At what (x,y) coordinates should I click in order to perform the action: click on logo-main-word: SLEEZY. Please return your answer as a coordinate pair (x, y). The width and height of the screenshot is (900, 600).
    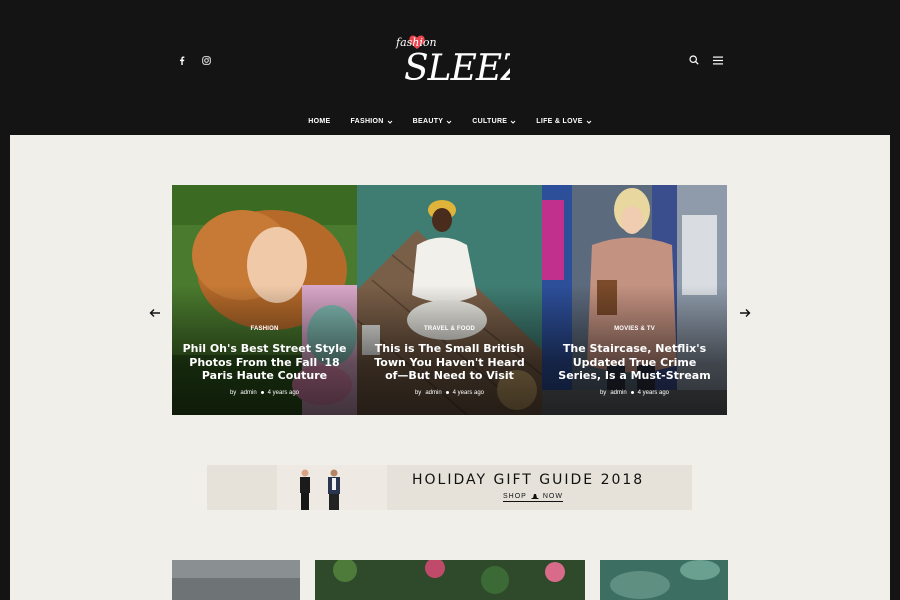
    Looking at the image, I should click on (457, 68).